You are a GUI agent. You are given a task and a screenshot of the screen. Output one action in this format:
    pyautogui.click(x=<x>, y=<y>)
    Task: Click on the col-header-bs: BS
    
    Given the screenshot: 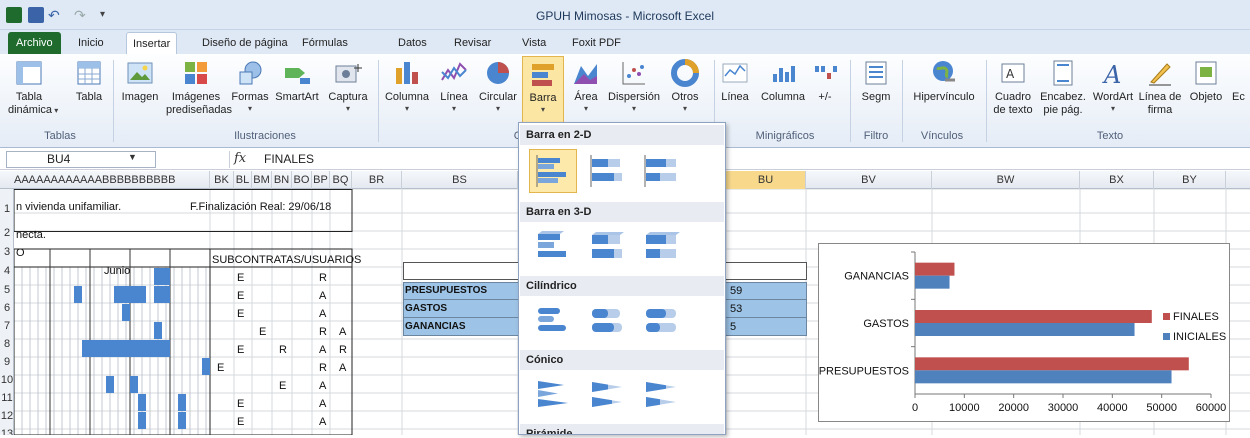 What is the action you would take?
    pyautogui.click(x=460, y=180)
    